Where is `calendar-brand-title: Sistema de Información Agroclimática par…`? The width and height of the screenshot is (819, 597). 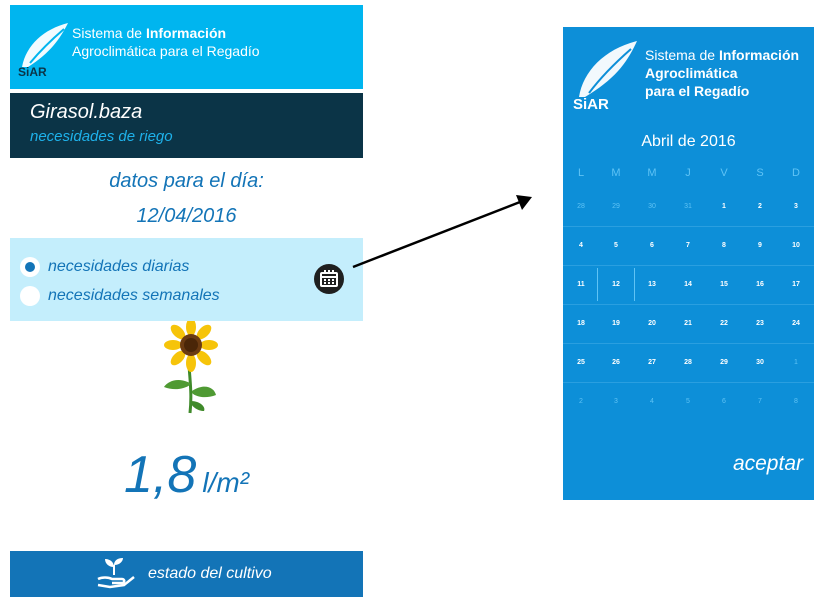
calendar-brand-title: Sistema de Información Agroclimática par… is located at coordinates (722, 73).